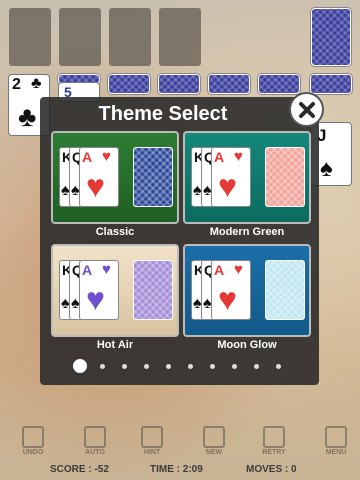  I want to click on retry-button: RETRY, so click(274, 443).